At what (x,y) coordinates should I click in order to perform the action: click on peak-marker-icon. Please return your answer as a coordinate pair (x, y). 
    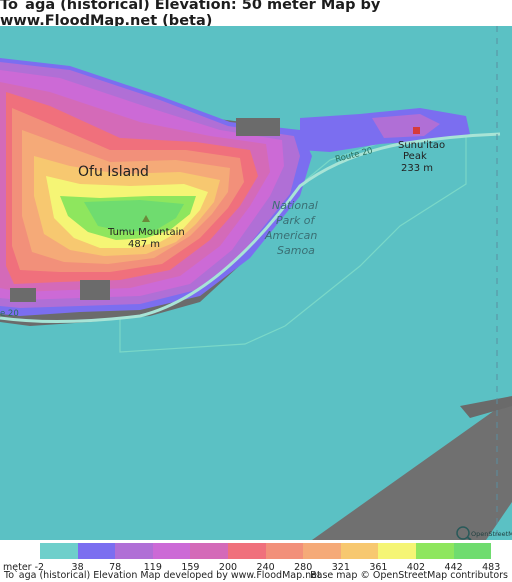
    Looking at the image, I should click on (416, 130).